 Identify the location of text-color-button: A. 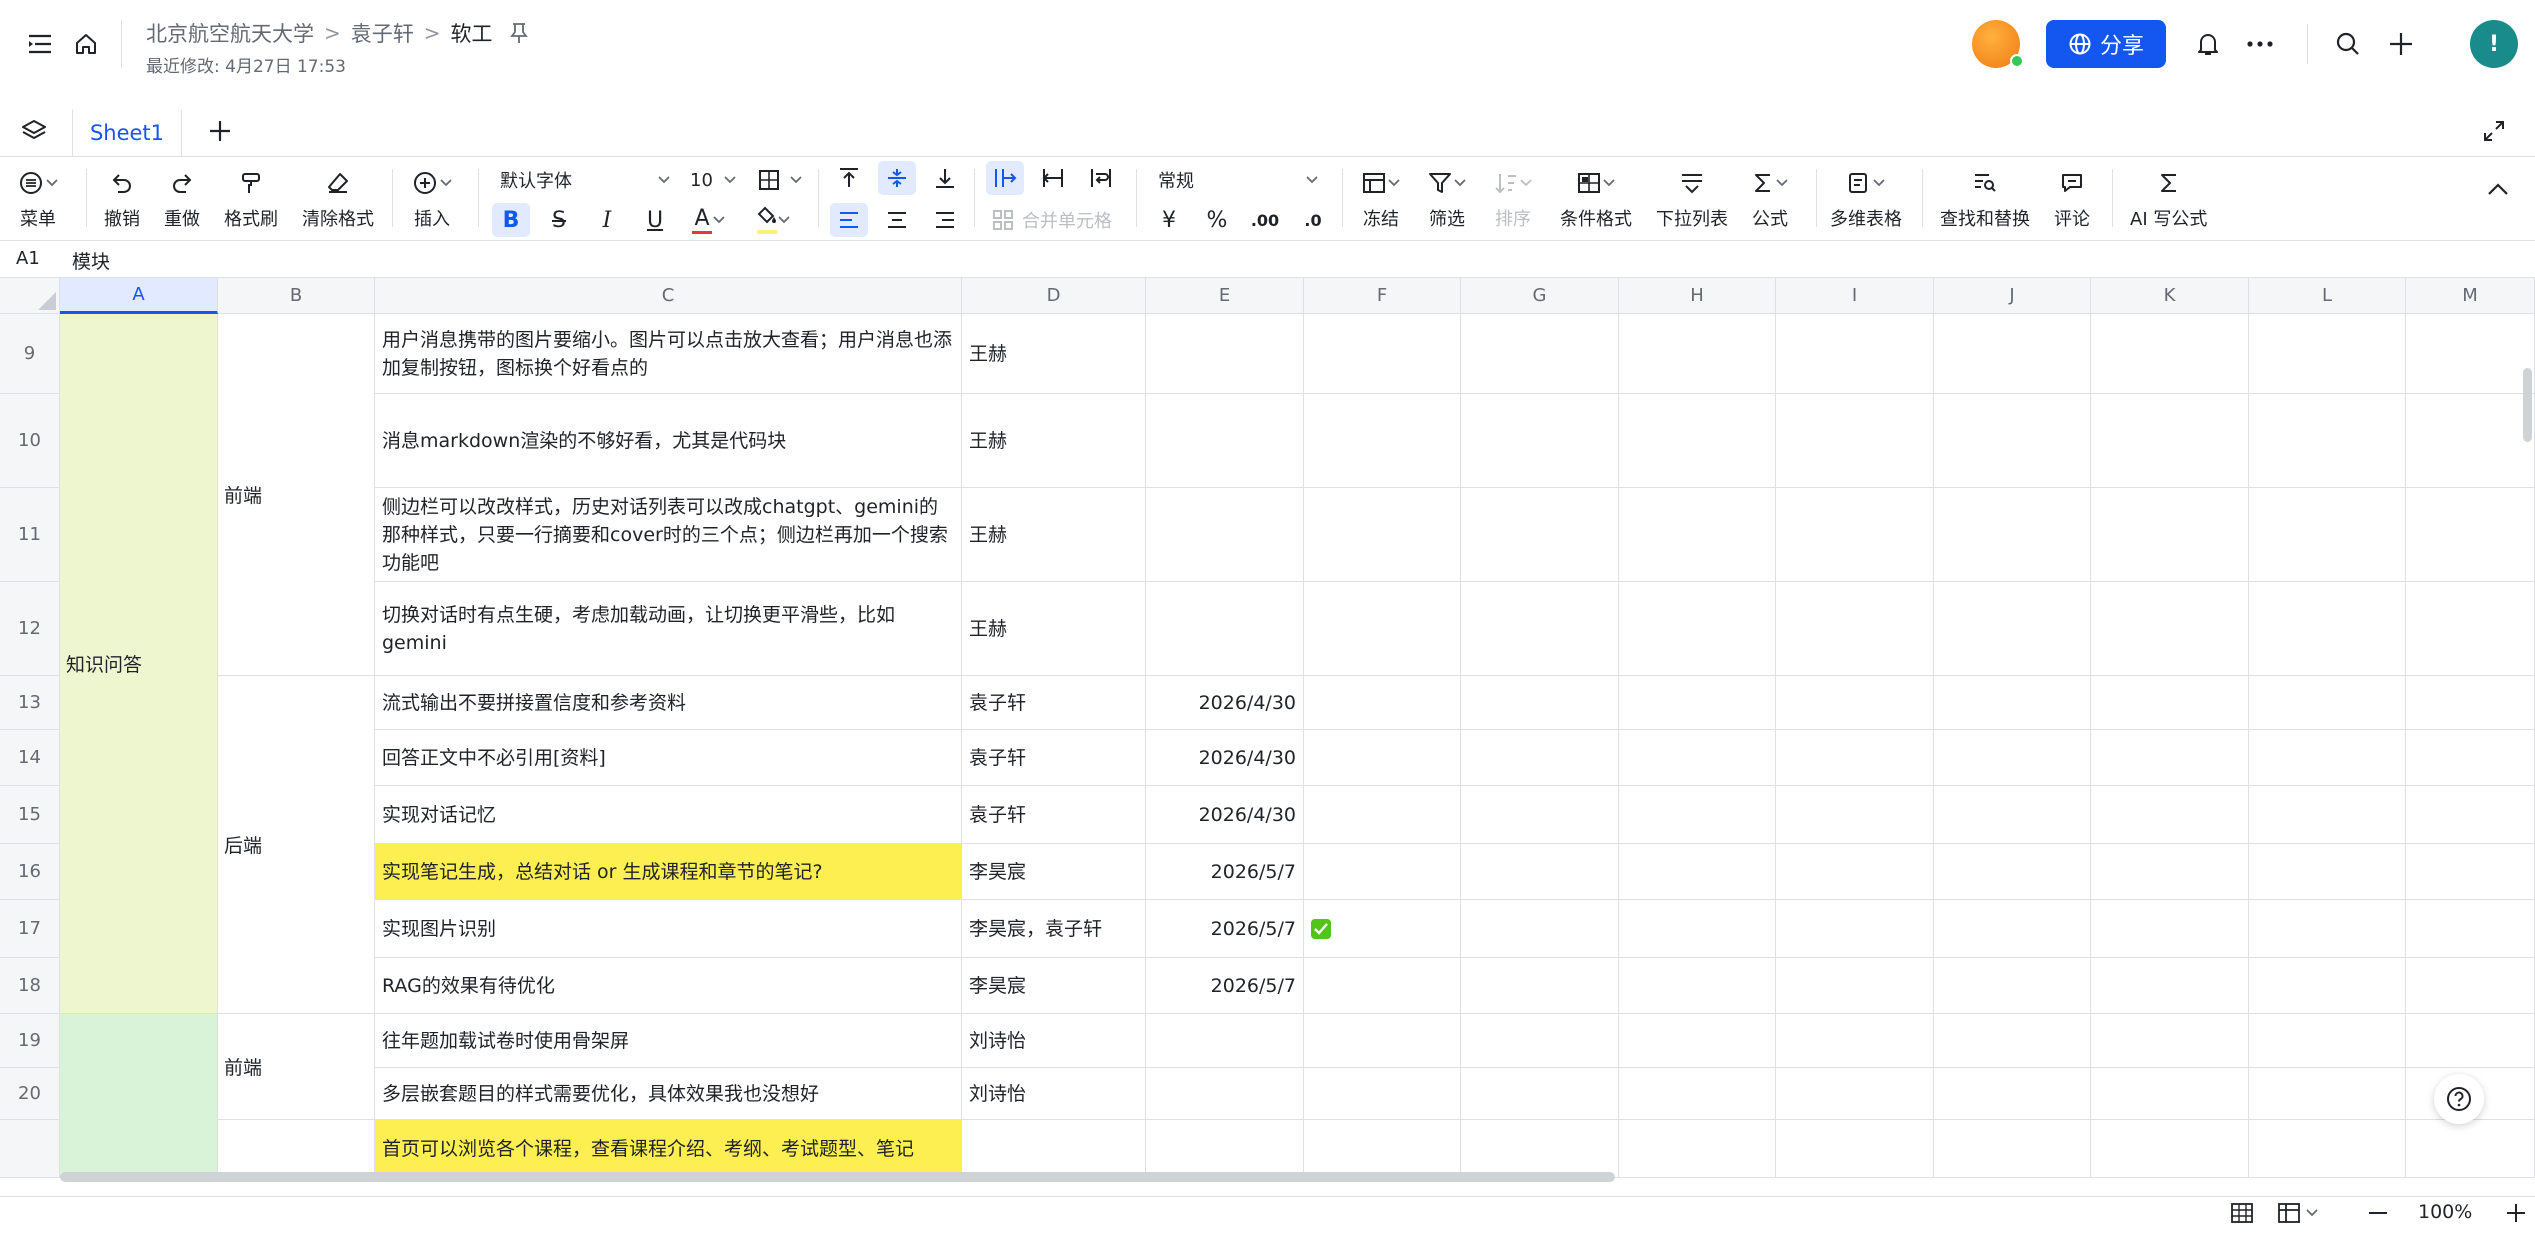
(708, 220).